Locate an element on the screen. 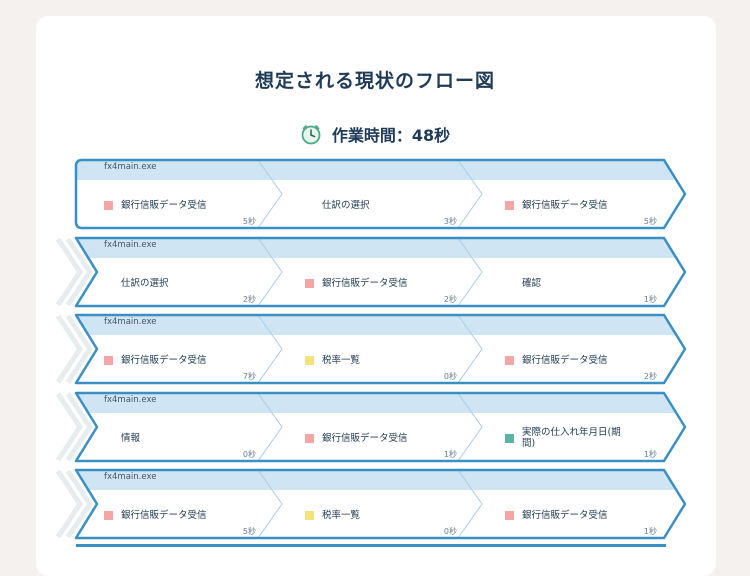 The image size is (750, 576). flow-step: 確認 is located at coordinates (585, 283).